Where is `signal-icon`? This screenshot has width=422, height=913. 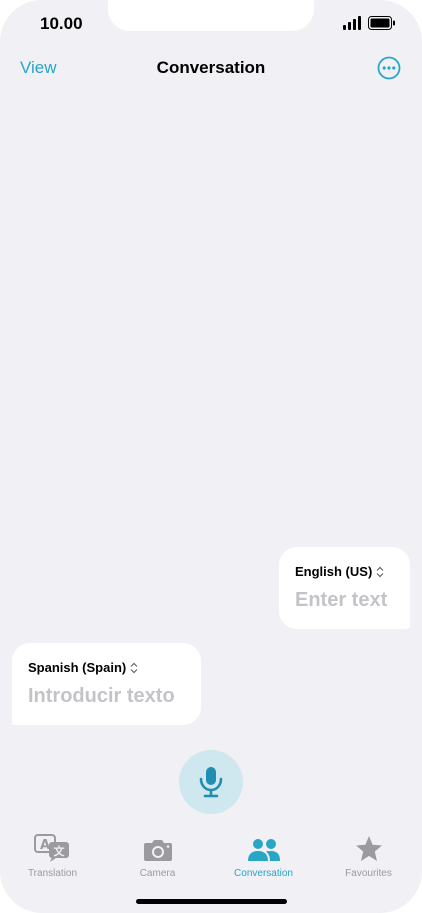 signal-icon is located at coordinates (352, 23).